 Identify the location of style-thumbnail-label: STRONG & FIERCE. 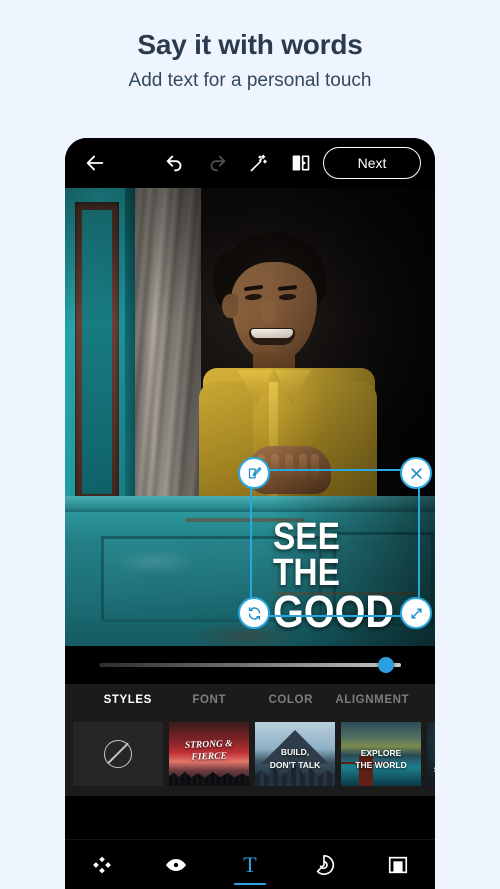
(208, 751).